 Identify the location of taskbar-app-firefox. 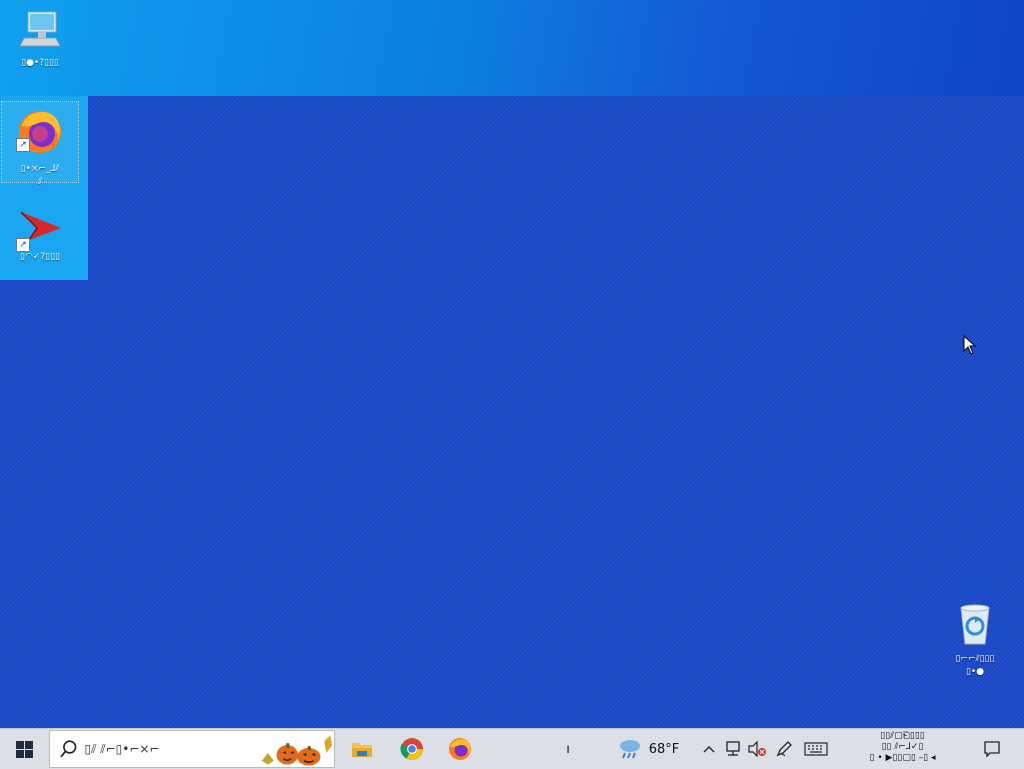
(460, 749).